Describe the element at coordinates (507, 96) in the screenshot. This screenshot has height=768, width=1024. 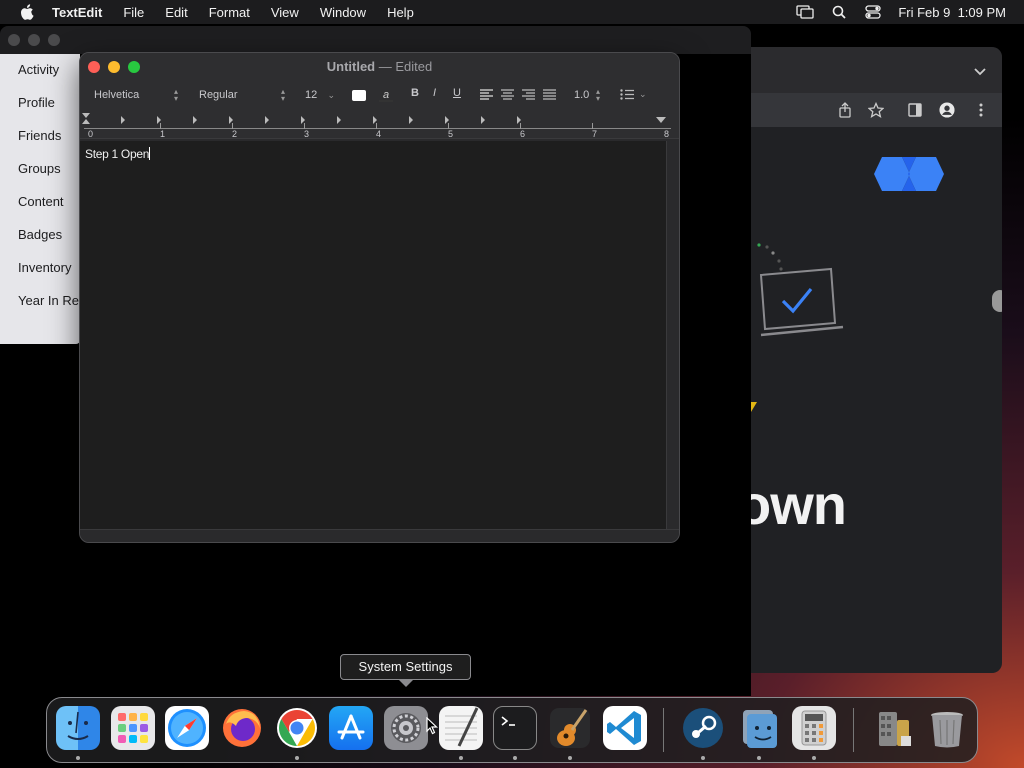
I see `align-center-icon` at that location.